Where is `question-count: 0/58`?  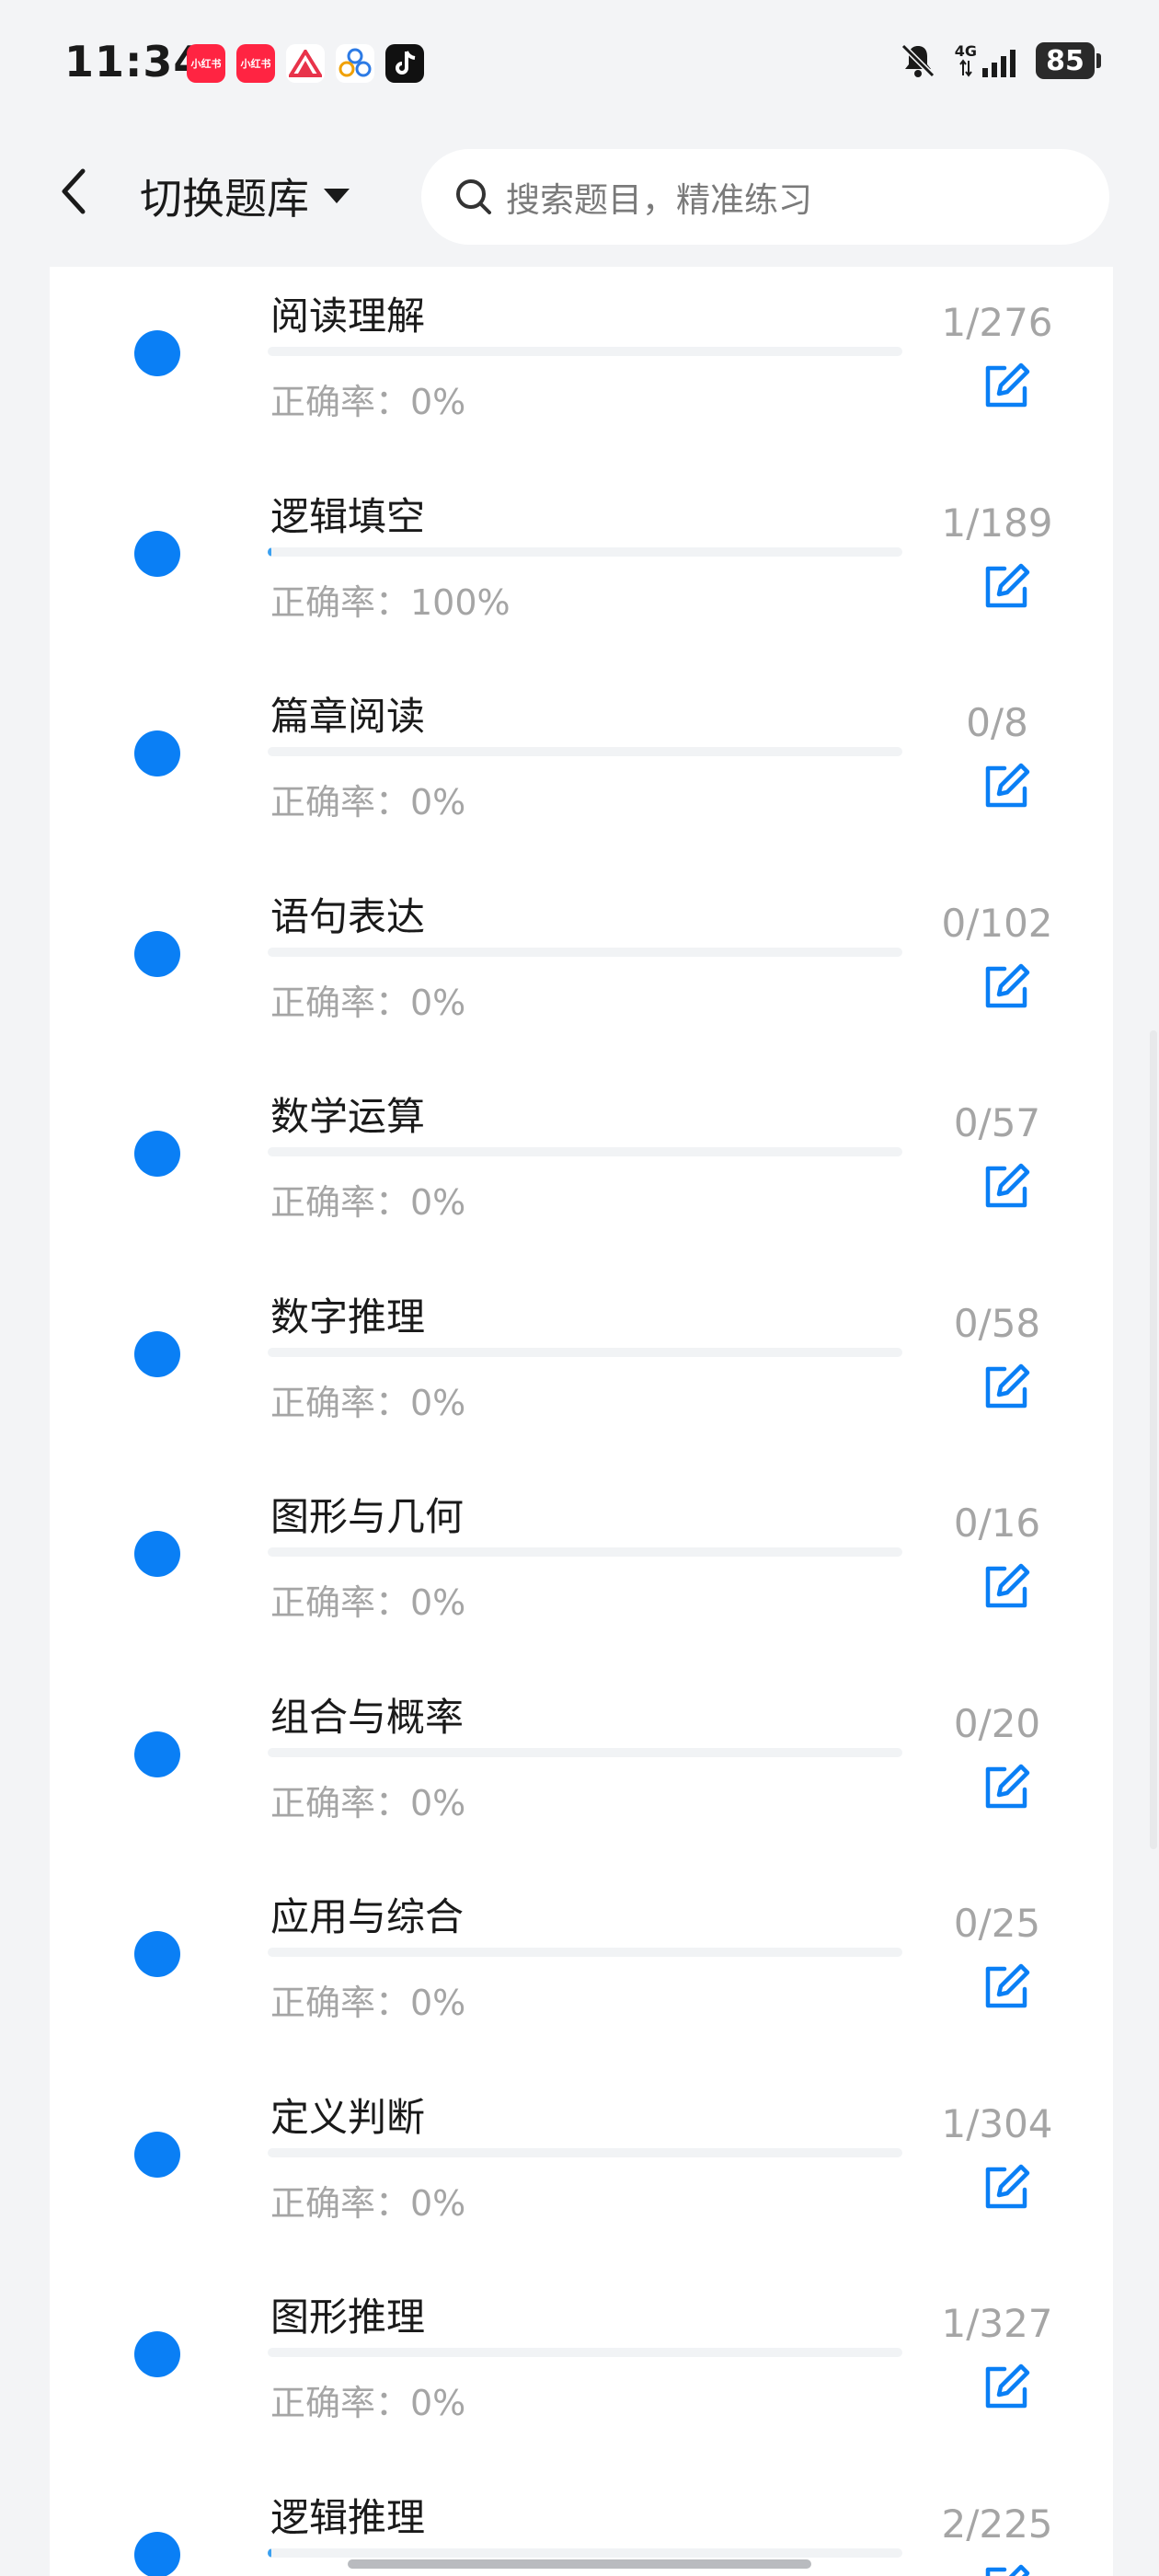
question-count: 0/58 is located at coordinates (997, 1323).